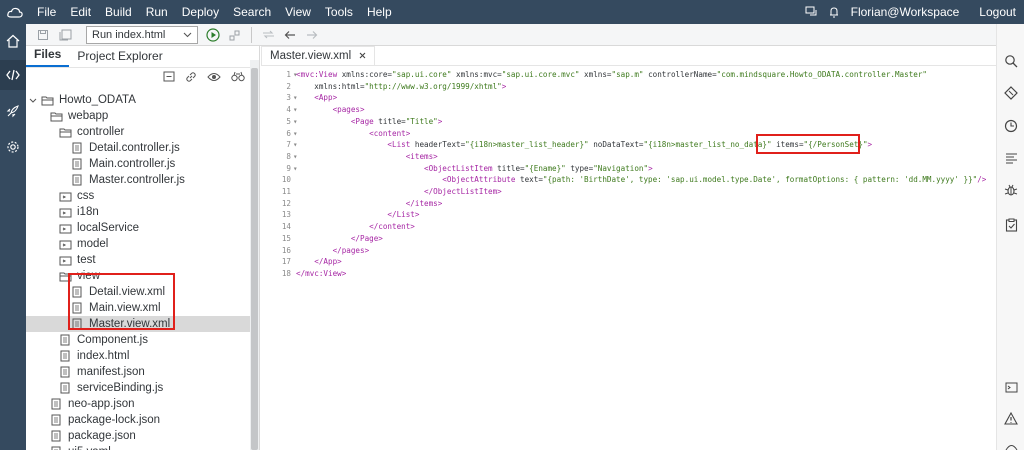 The height and width of the screenshot is (450, 1024). Describe the element at coordinates (157, 12) in the screenshot. I see `menu-run: Run` at that location.